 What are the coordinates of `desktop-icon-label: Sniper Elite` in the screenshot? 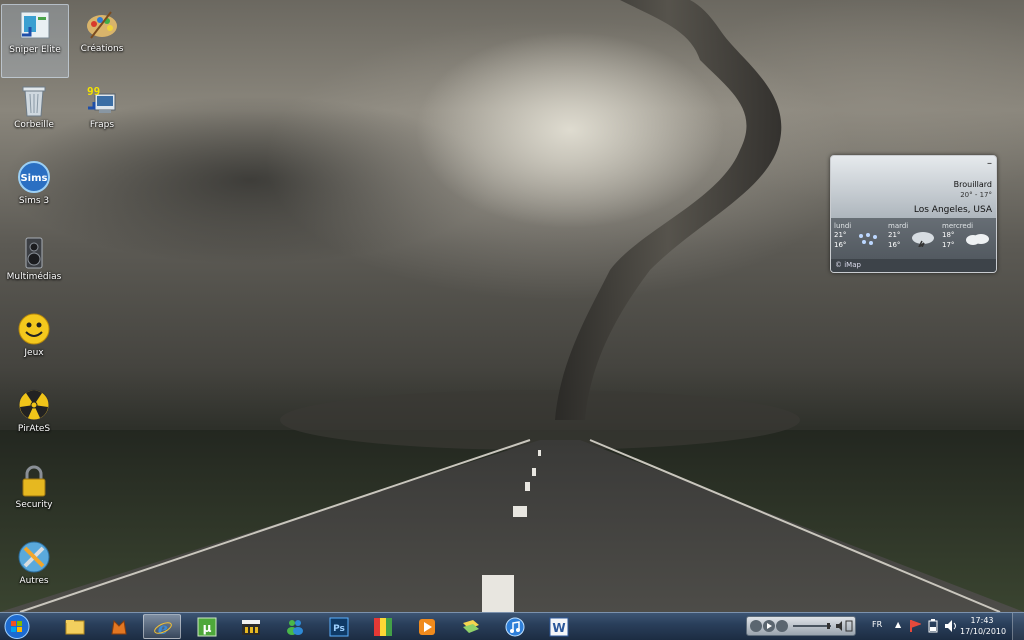 It's located at (35, 50).